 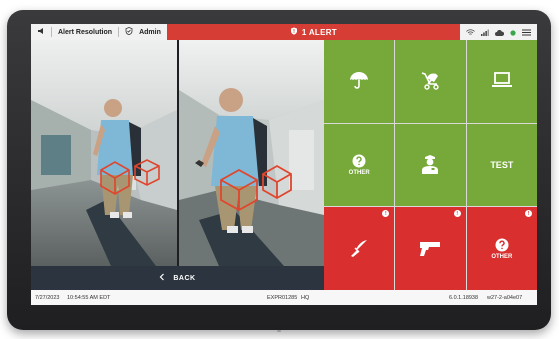 I want to click on status-time: 10:54:55 AM EDT, so click(x=89, y=298).